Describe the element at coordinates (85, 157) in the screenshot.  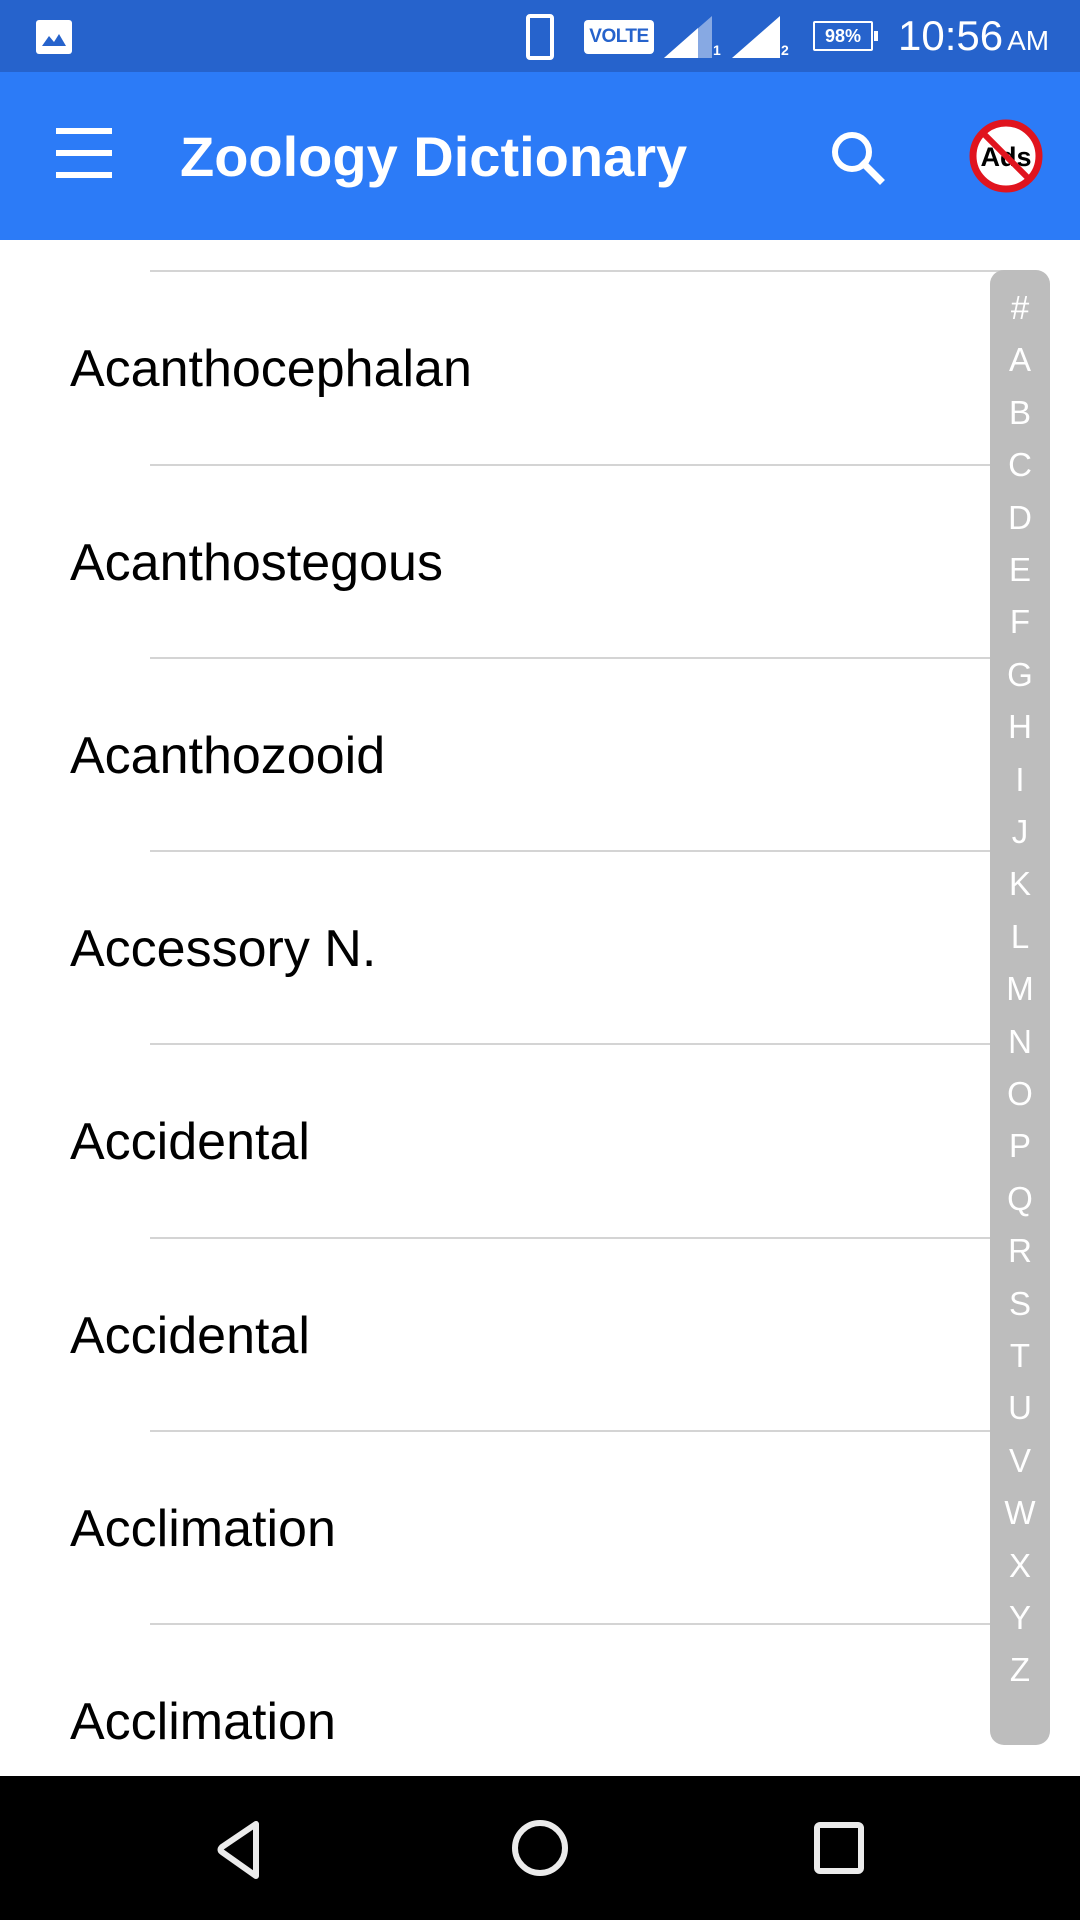
I see `hamburger-menu-icon` at that location.